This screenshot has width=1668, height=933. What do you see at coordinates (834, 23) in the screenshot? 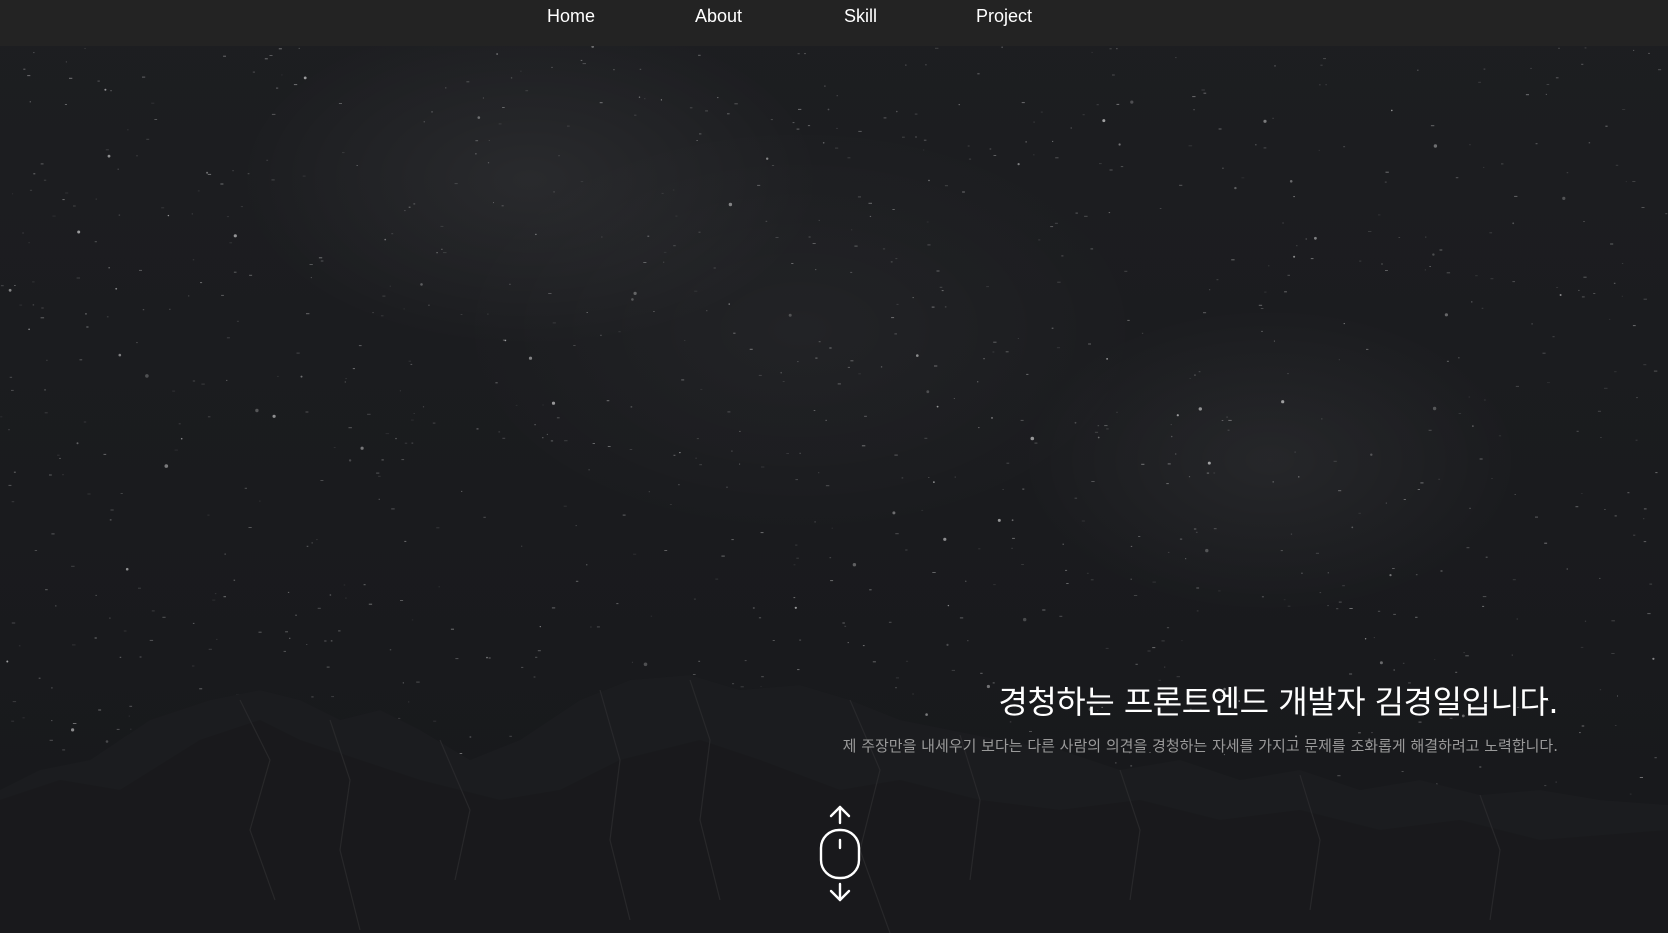
I see `top-navigation: Home About Skill Project` at bounding box center [834, 23].